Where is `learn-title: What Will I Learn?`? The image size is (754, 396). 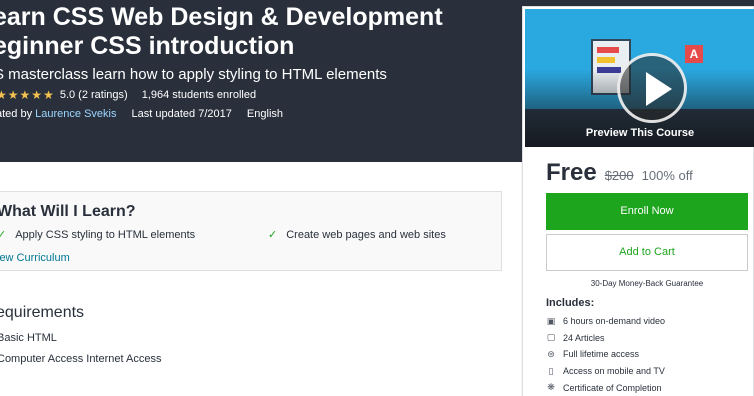 learn-title: What Will I Learn? is located at coordinates (68, 211).